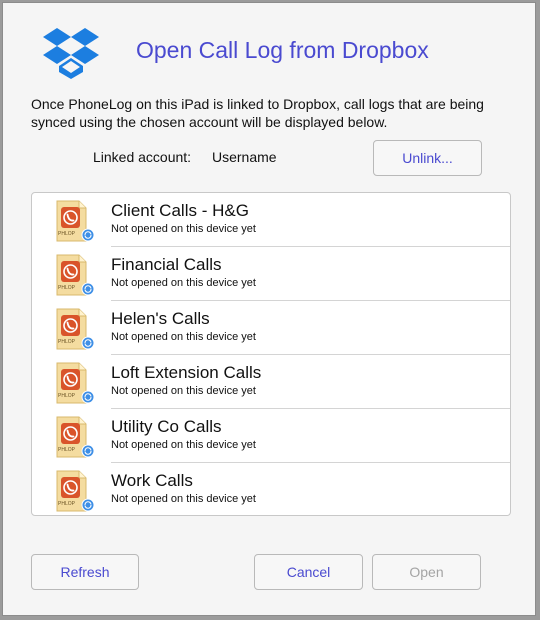 Image resolution: width=540 pixels, height=620 pixels. Describe the element at coordinates (244, 157) in the screenshot. I see `linked-account-value: Username` at that location.